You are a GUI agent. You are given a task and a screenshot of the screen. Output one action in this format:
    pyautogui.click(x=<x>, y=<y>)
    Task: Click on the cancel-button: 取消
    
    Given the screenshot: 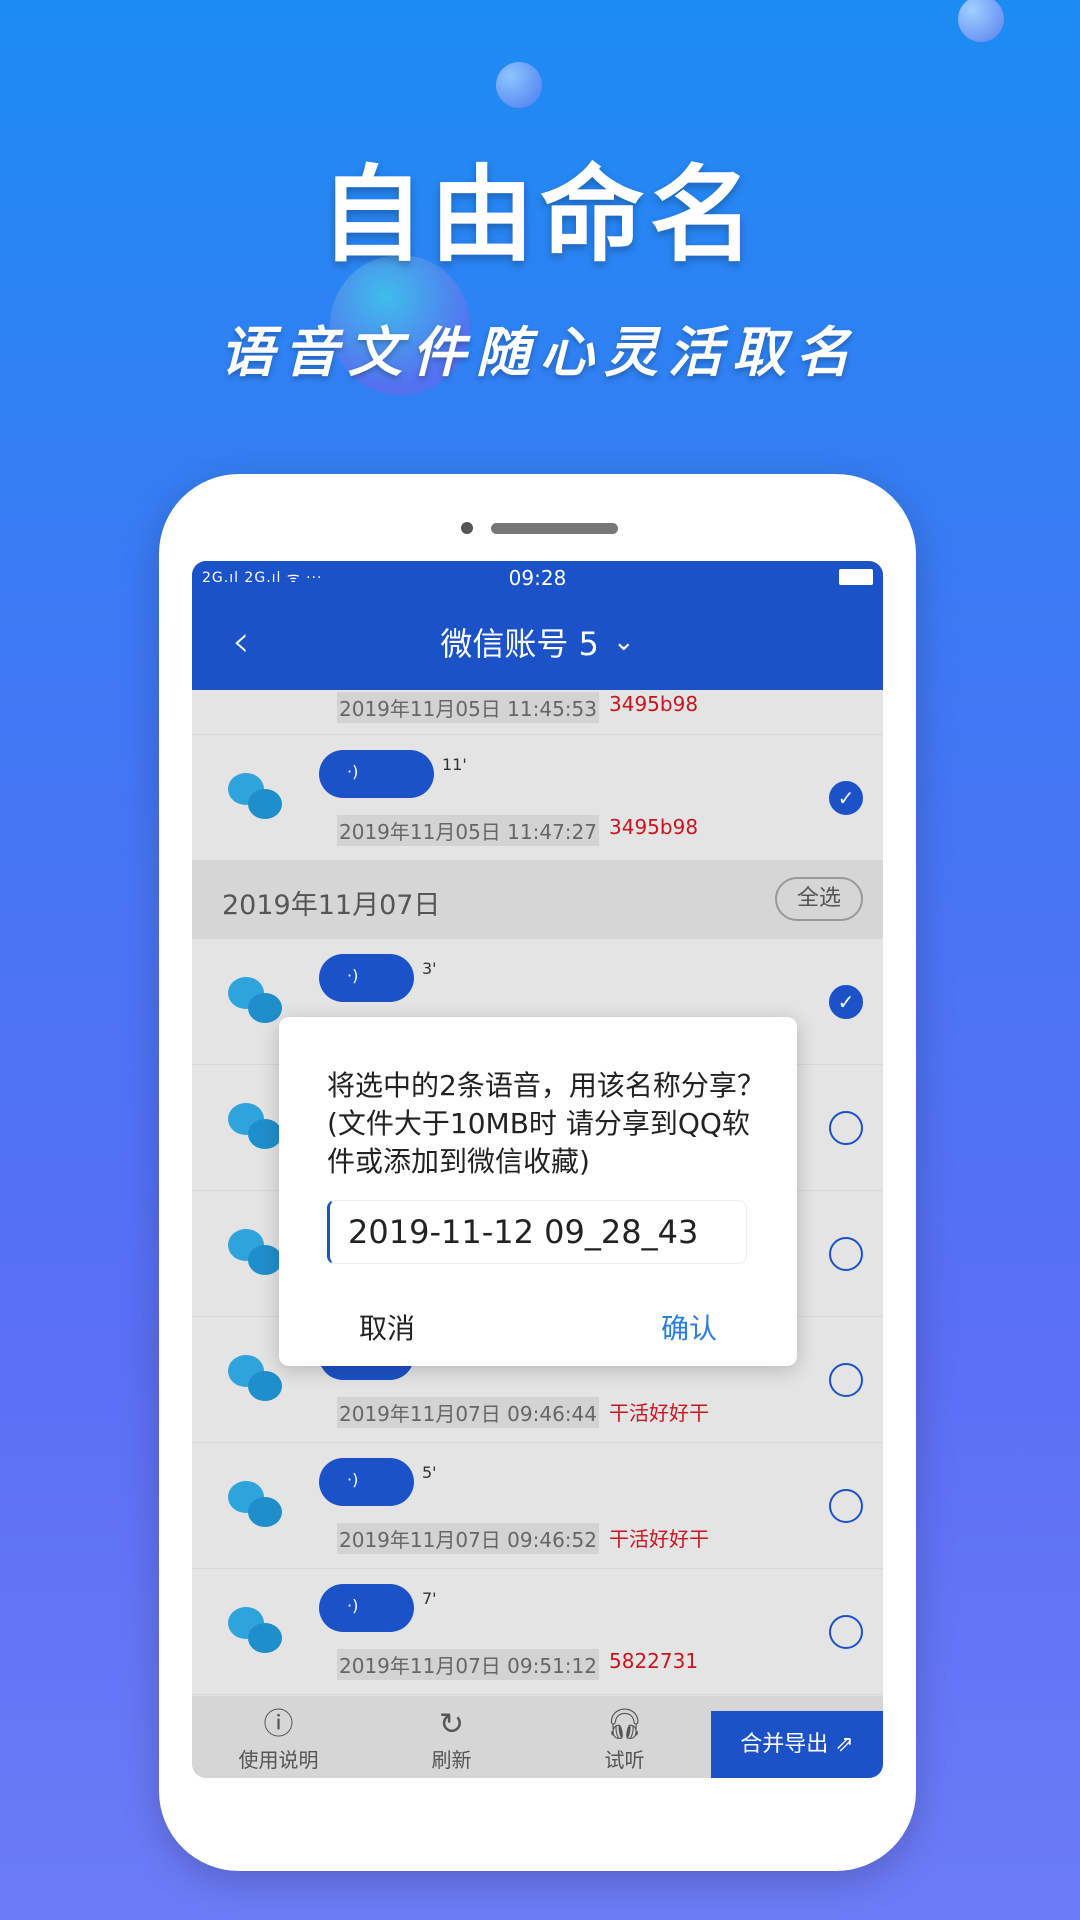 What is the action you would take?
    pyautogui.click(x=387, y=1327)
    